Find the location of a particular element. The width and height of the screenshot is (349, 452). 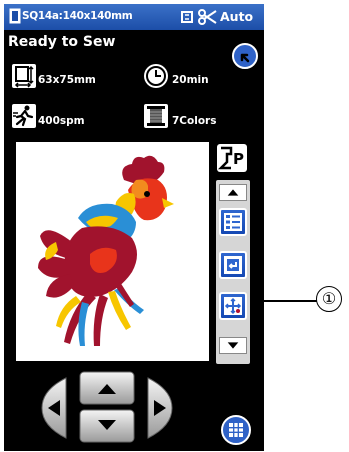

design-size-value: 63x75mm is located at coordinates (67, 80).